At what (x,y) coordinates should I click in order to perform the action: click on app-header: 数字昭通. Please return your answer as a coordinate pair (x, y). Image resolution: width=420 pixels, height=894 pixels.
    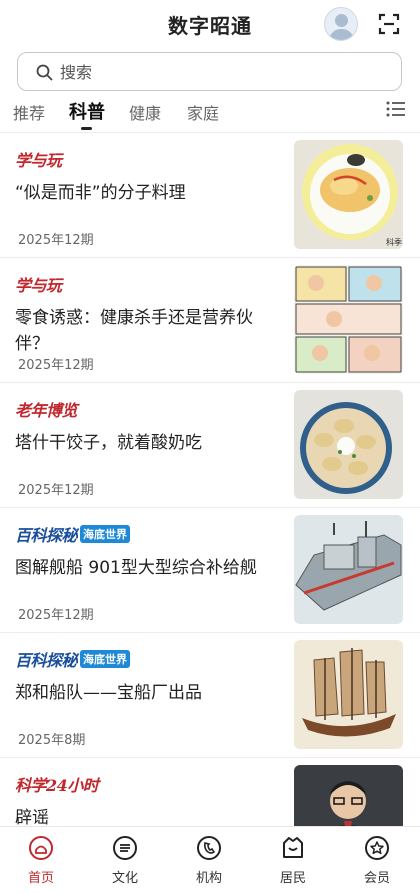
    Looking at the image, I should click on (210, 25).